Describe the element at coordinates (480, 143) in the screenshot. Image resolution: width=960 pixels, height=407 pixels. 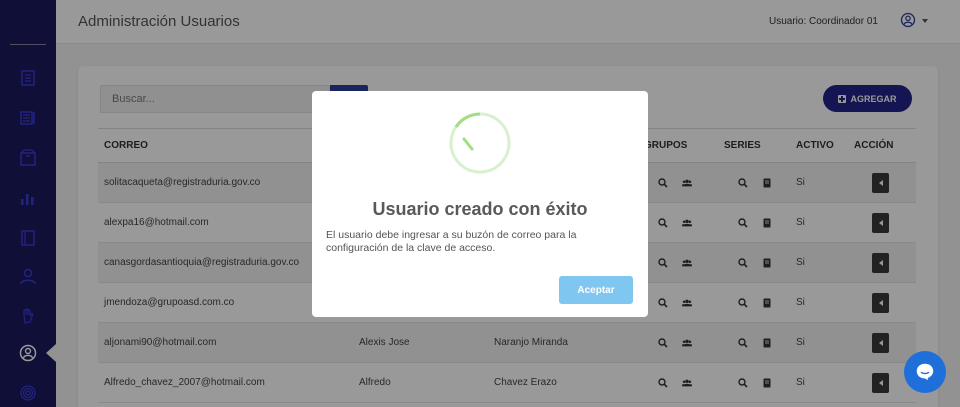
I see `success-icon` at that location.